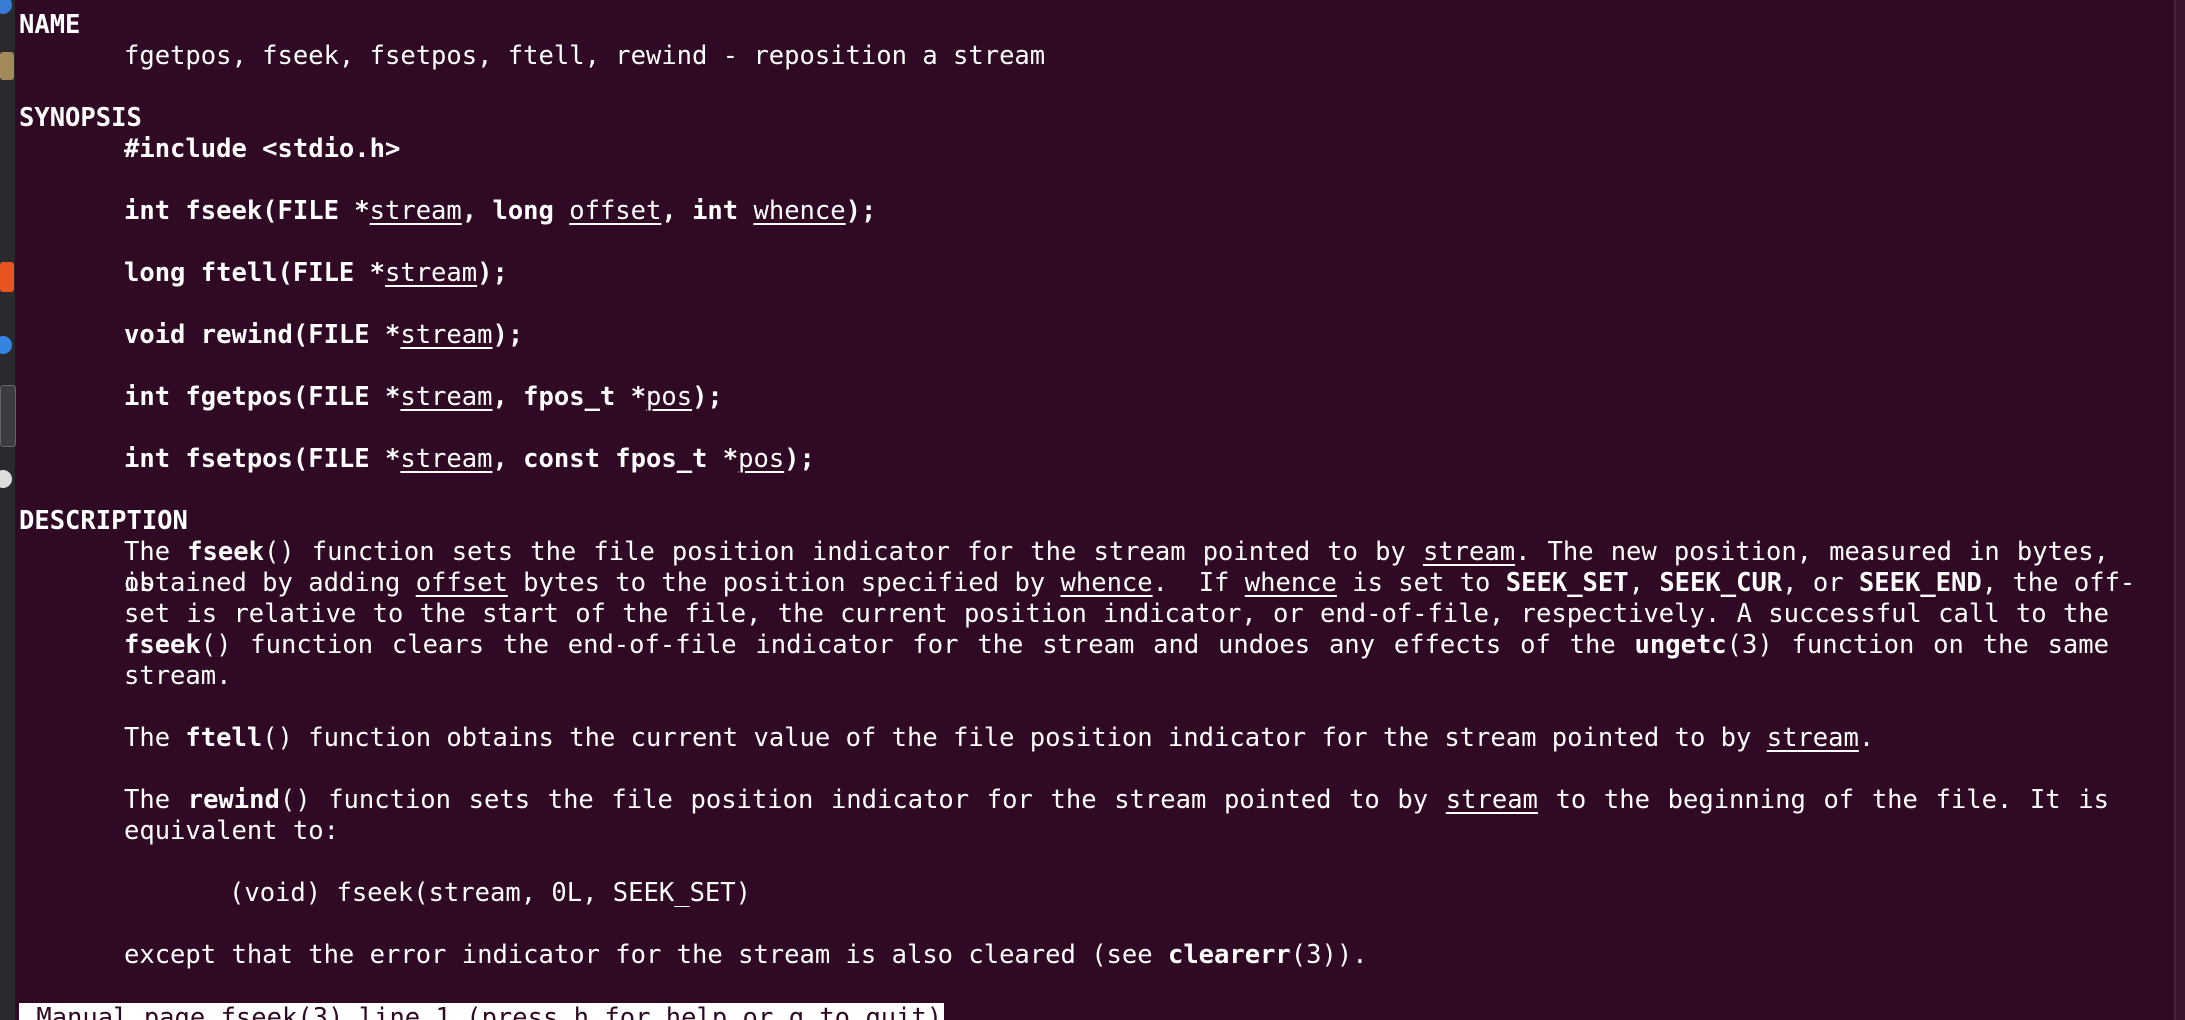 The height and width of the screenshot is (1020, 2185). I want to click on section-heading-description: DESCRIPTION, so click(103, 521).